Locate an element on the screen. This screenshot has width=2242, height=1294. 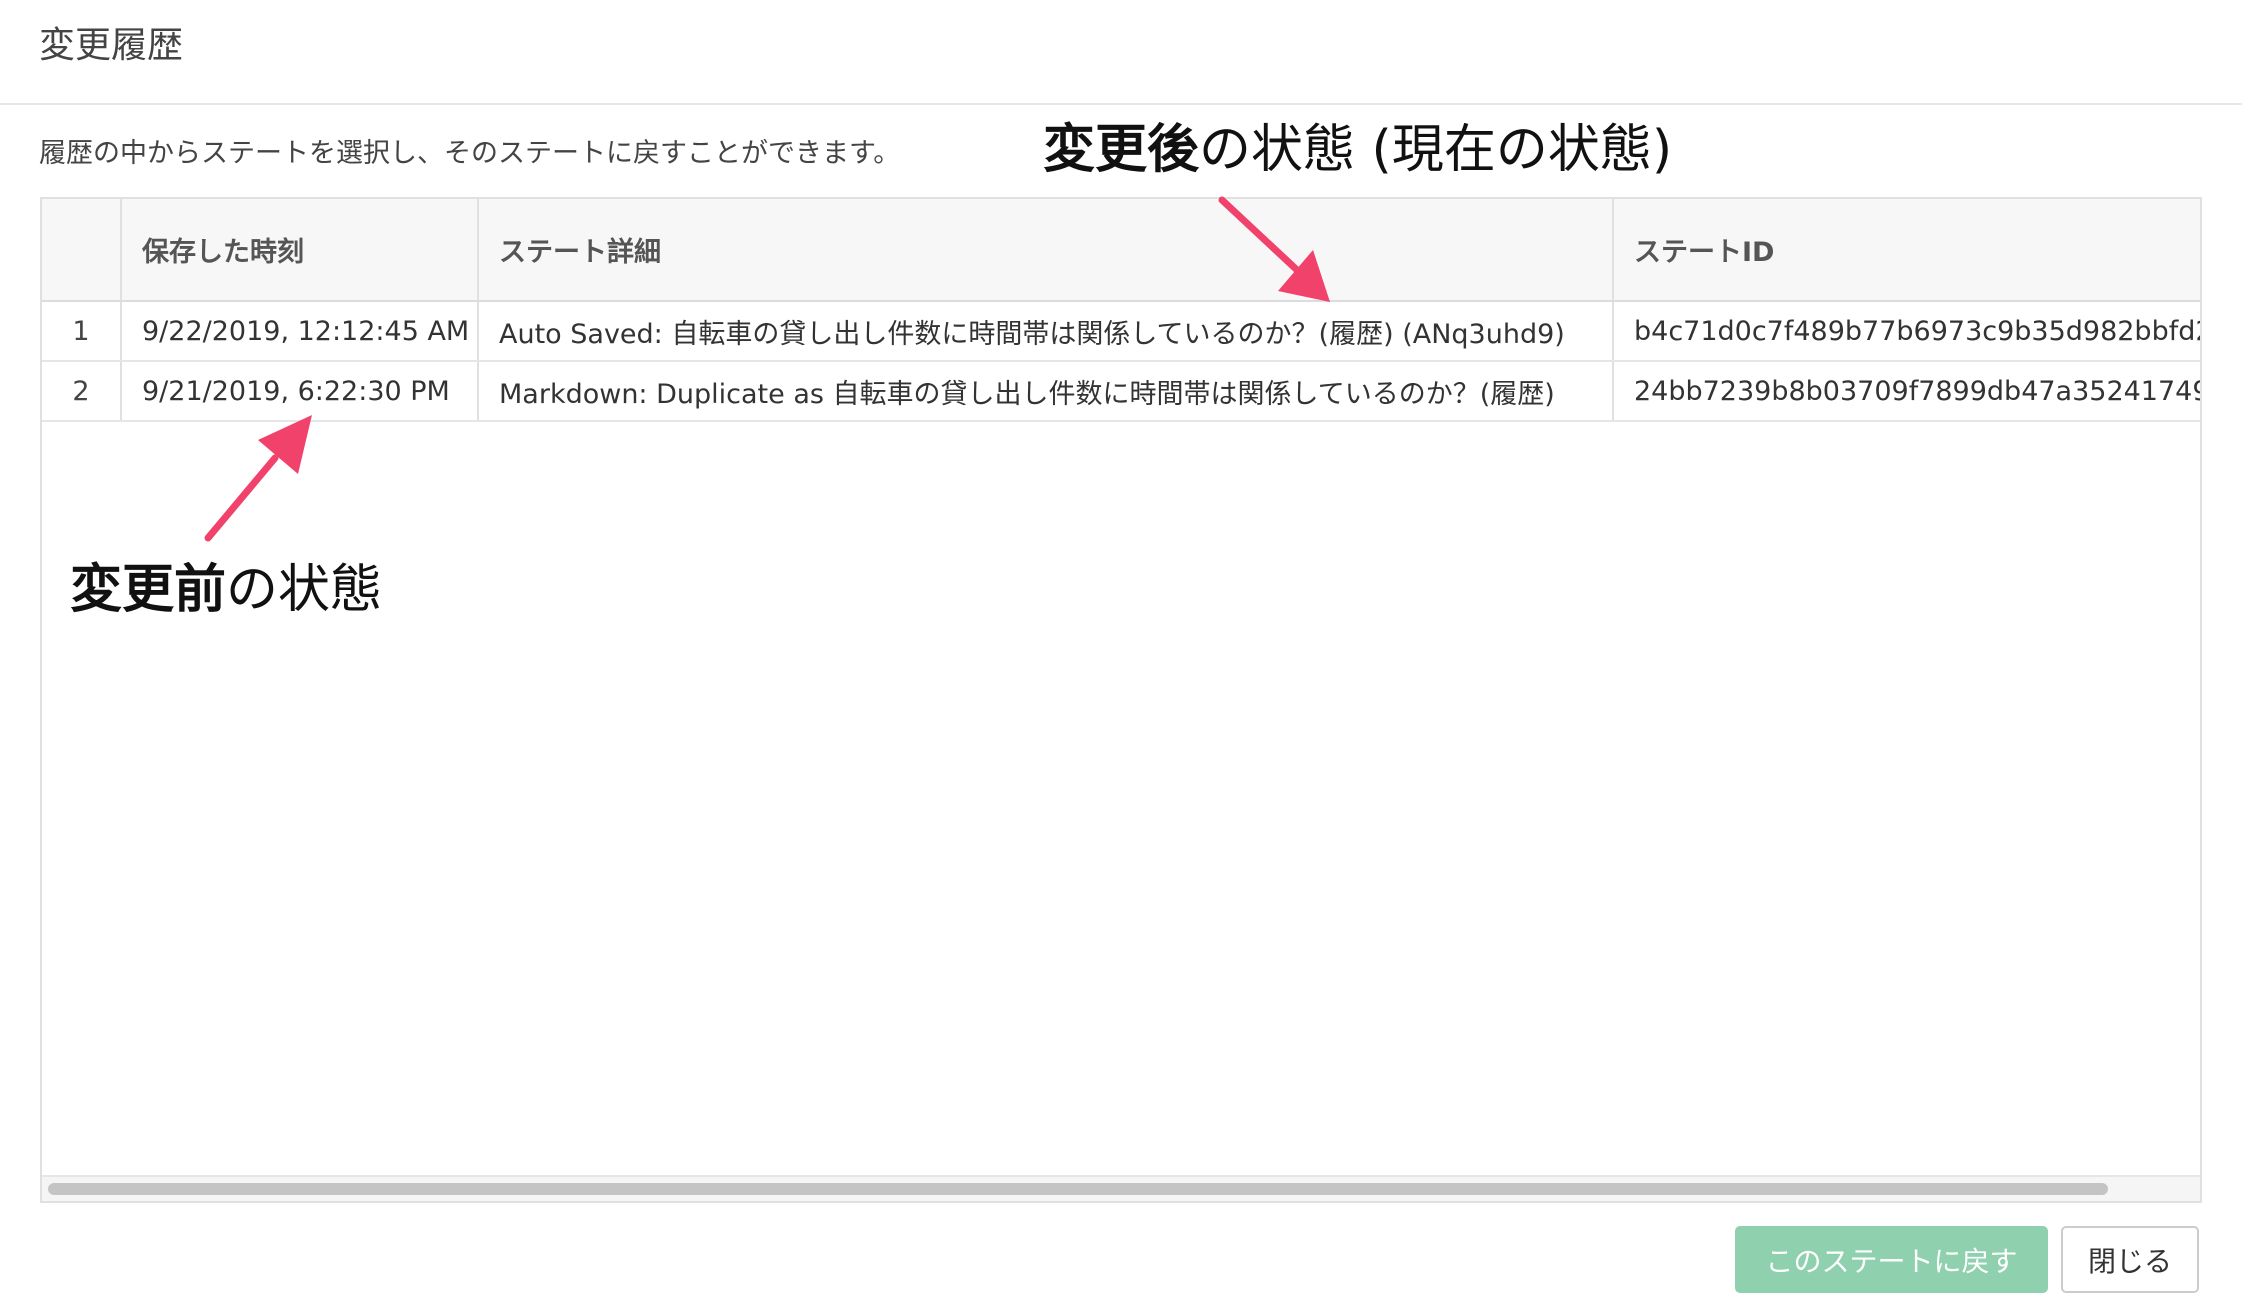
annotation-before-bold: 変更前 is located at coordinates (148, 590).